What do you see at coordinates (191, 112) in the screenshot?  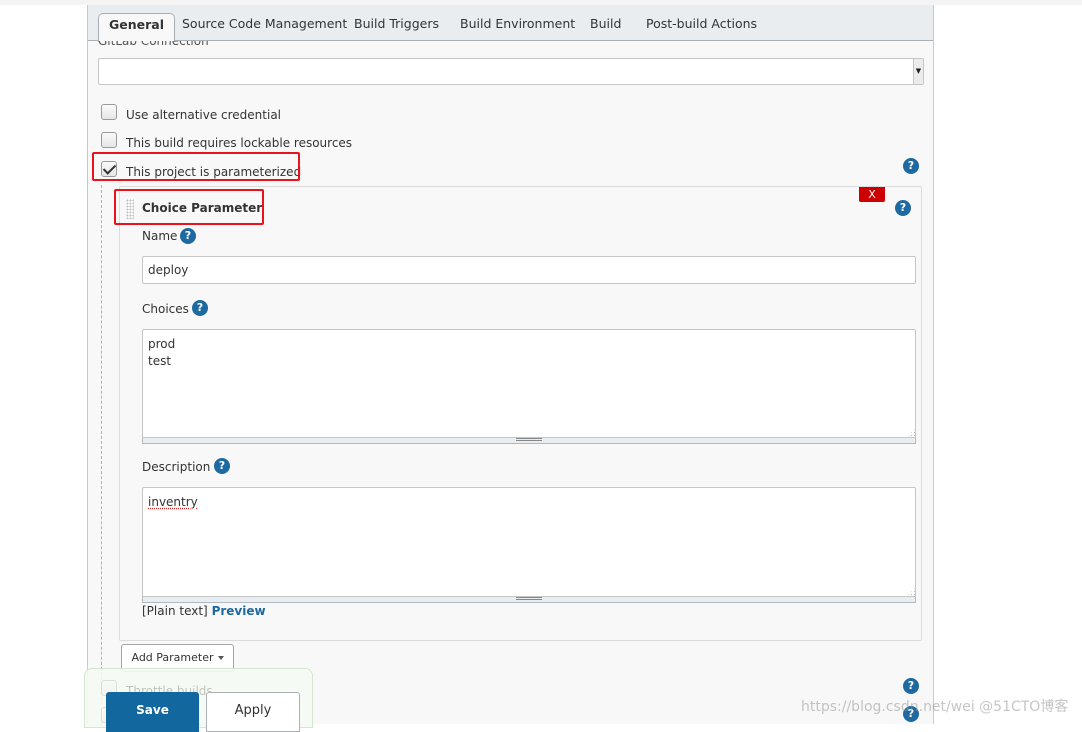 I see `option-alternative-credential: Use alternative credential` at bounding box center [191, 112].